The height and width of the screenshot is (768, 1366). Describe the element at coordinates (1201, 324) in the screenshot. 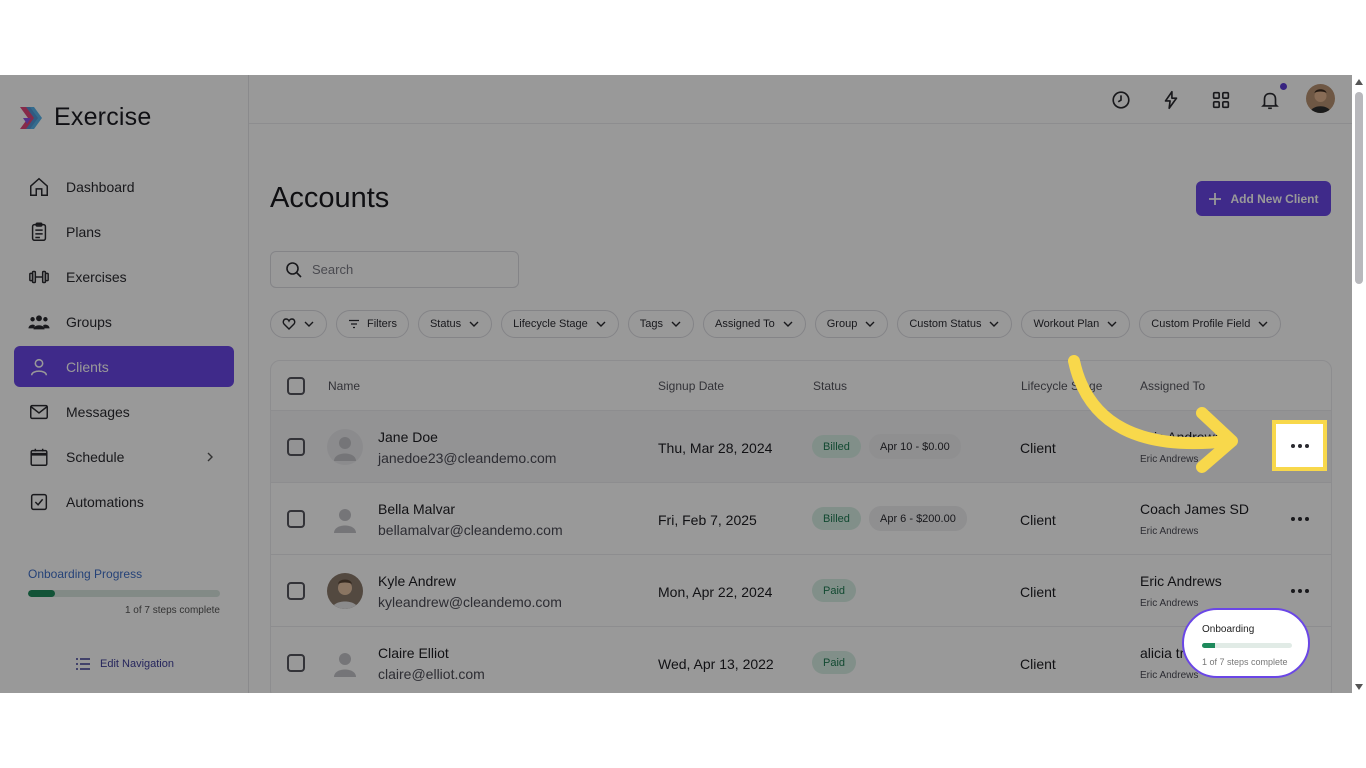

I see `filter-label: Custom Profile Field` at that location.